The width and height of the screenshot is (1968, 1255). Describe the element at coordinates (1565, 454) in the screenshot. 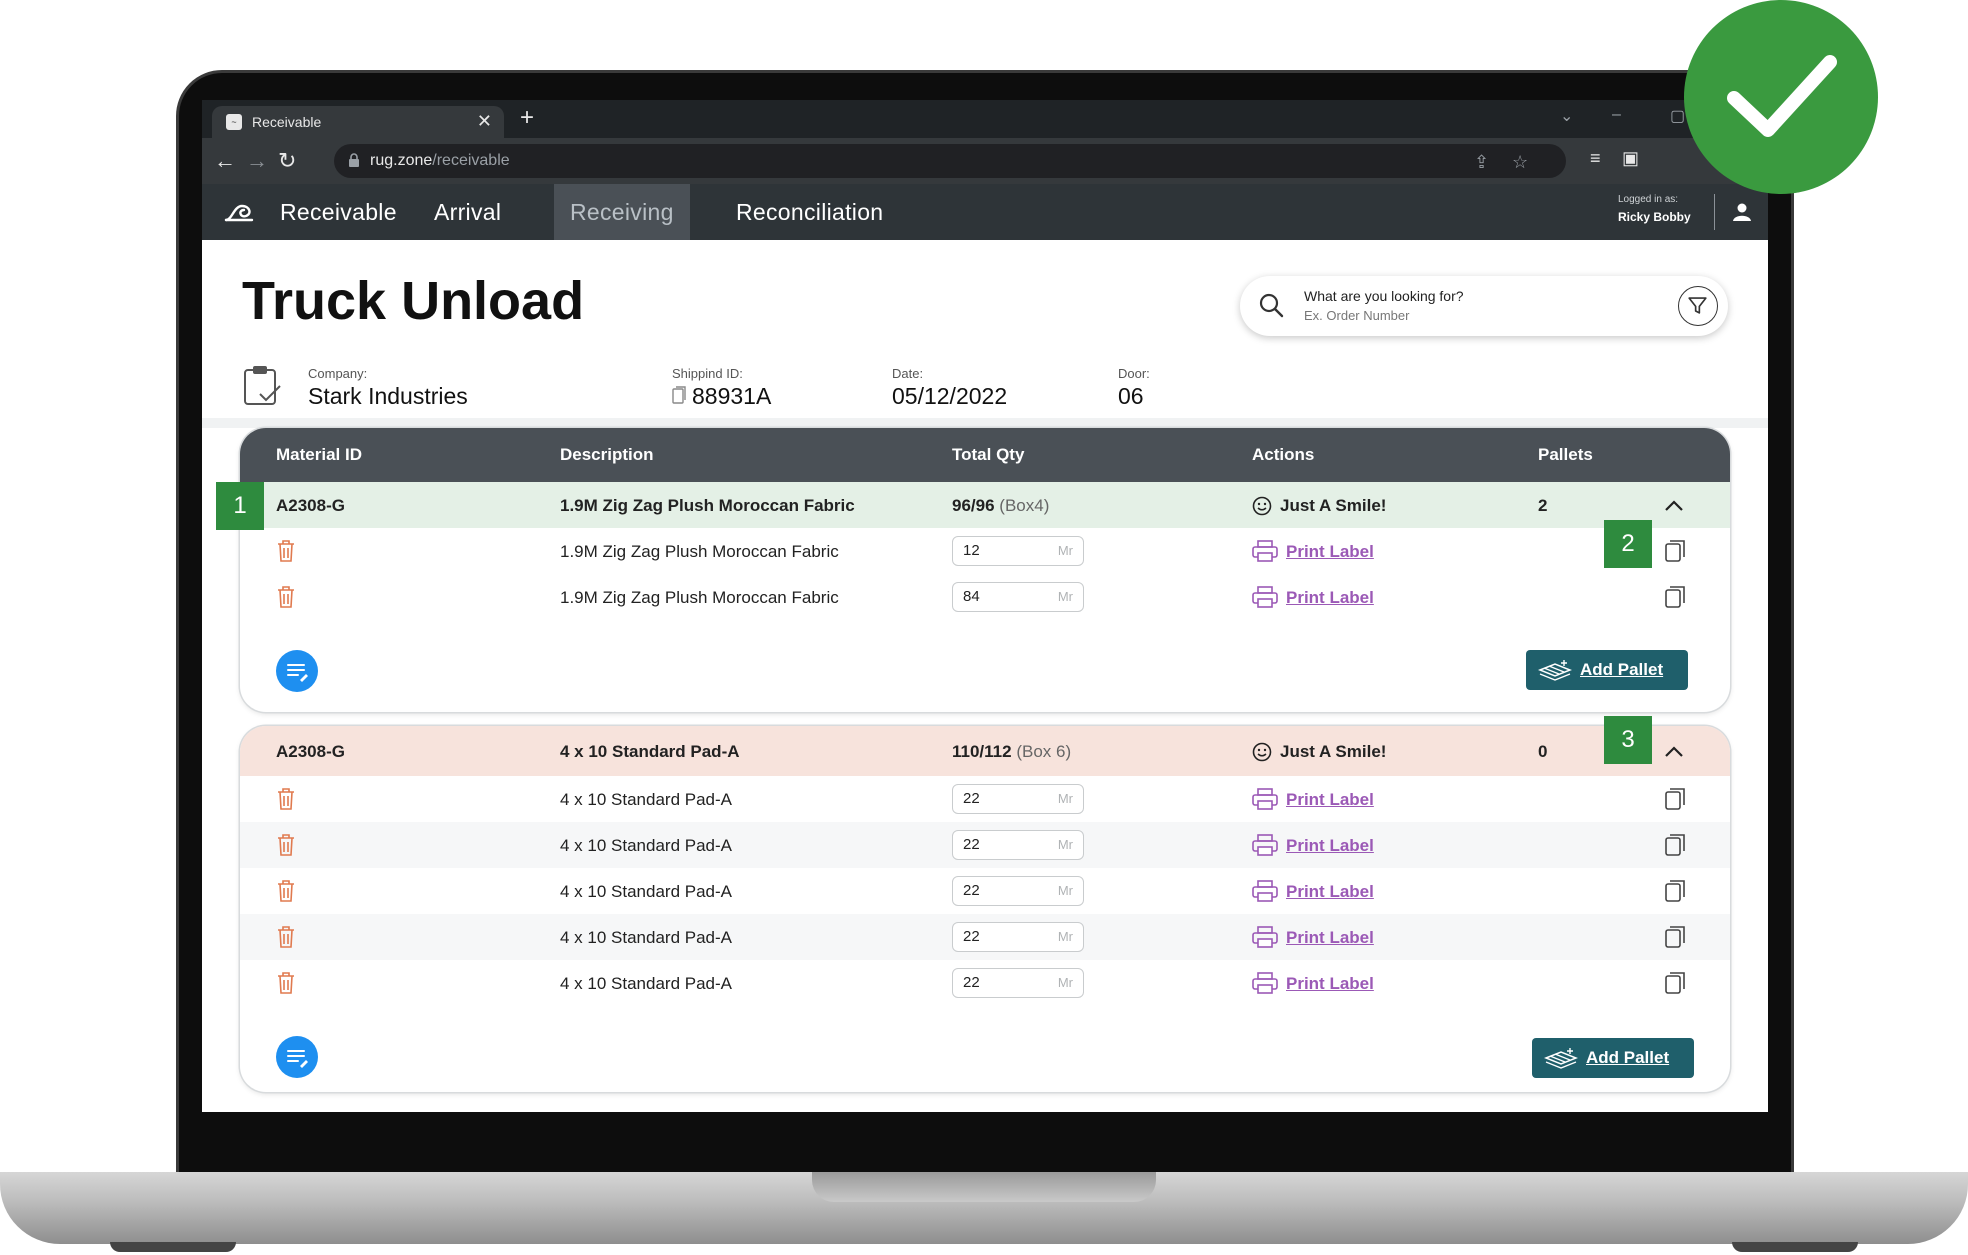

I see `header-pallets: Pallets` at that location.